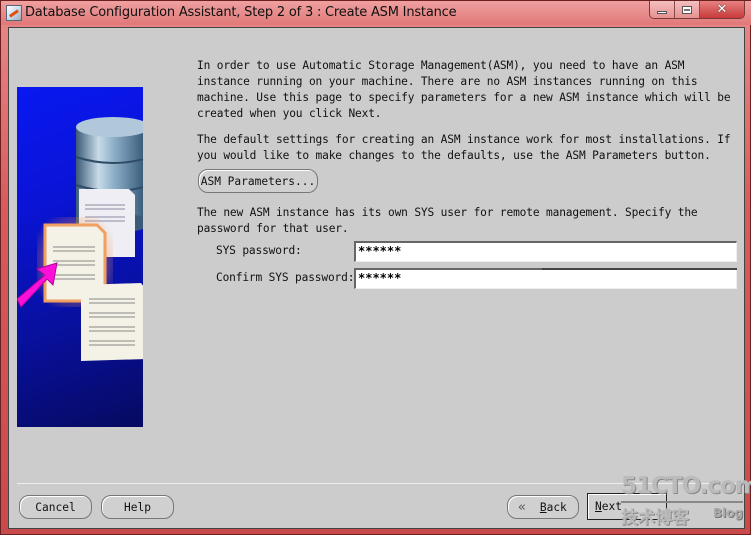 This screenshot has height=535, width=751. I want to click on maximize-button, so click(687, 9).